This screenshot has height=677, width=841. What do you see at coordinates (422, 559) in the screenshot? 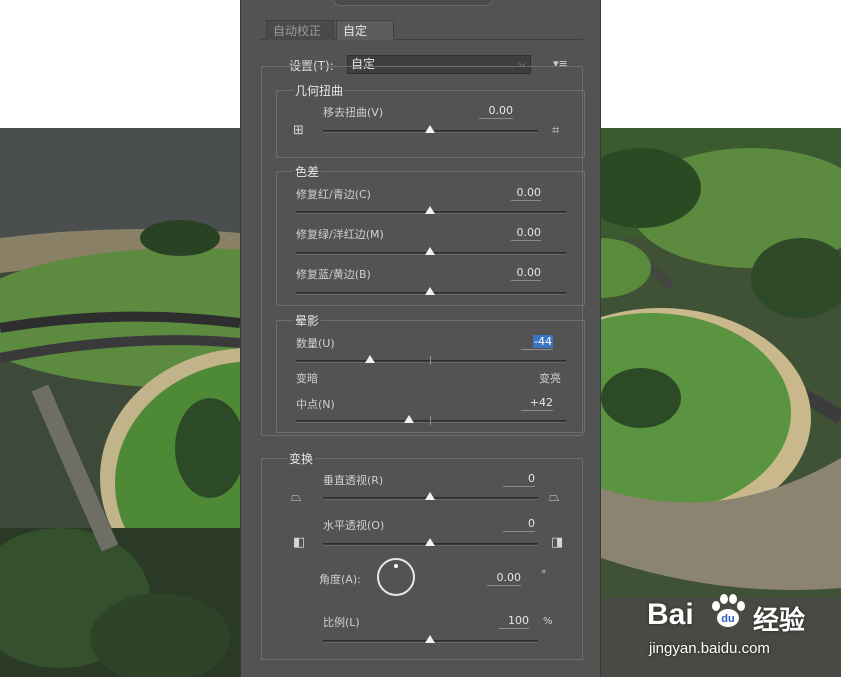
I see `transform-group` at bounding box center [422, 559].